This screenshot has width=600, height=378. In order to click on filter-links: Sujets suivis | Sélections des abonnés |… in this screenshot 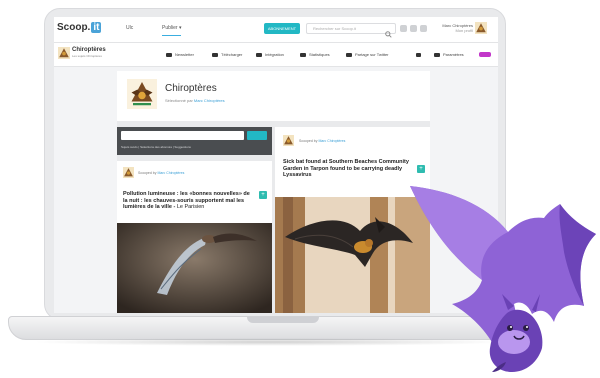, I will do `click(156, 147)`.